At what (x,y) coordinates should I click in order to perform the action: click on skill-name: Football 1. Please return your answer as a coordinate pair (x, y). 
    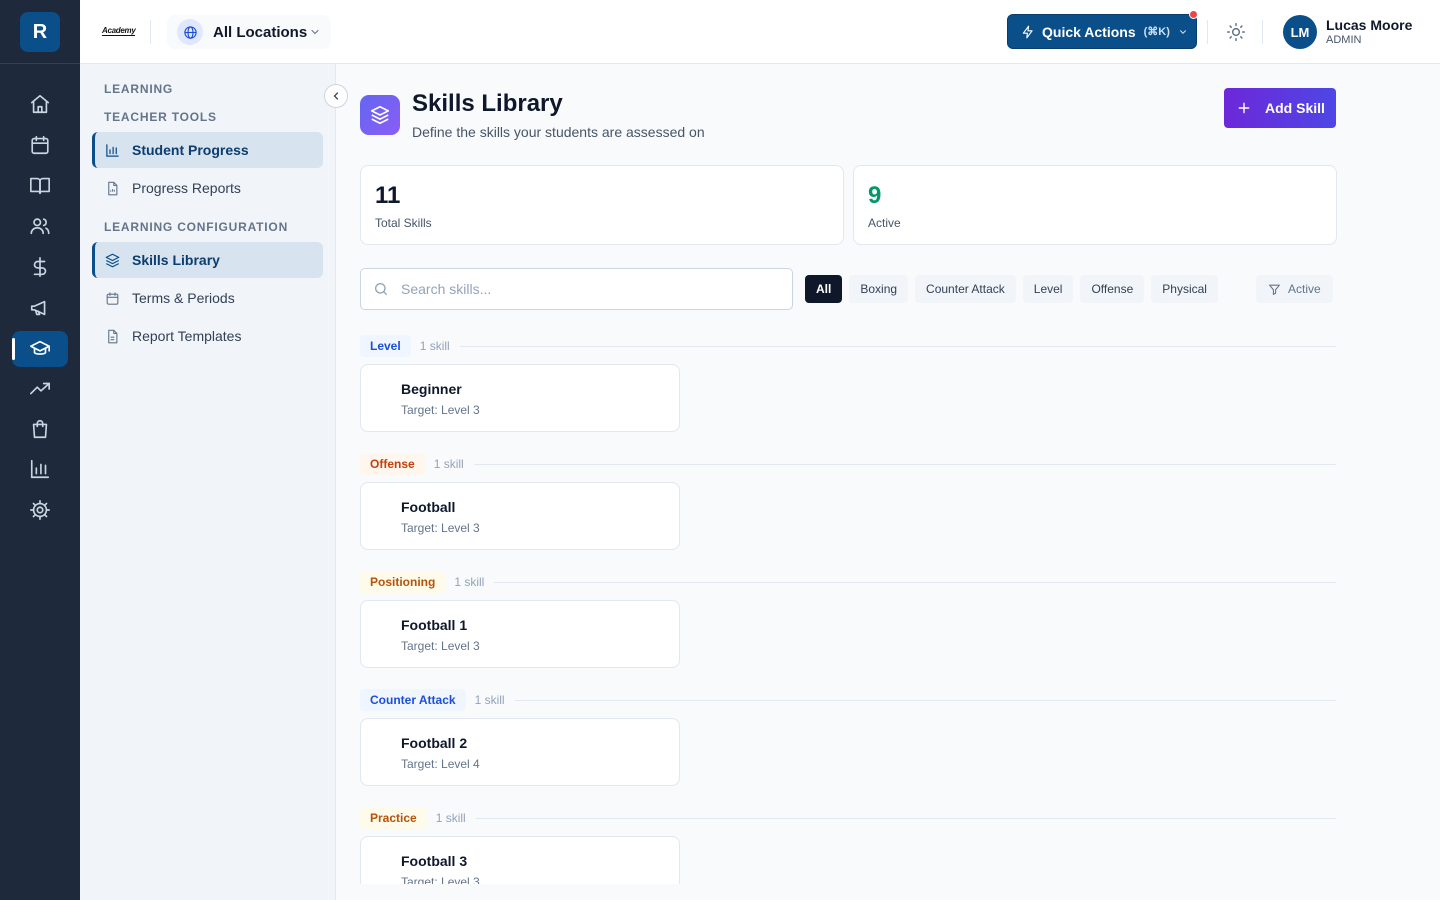
    Looking at the image, I should click on (434, 625).